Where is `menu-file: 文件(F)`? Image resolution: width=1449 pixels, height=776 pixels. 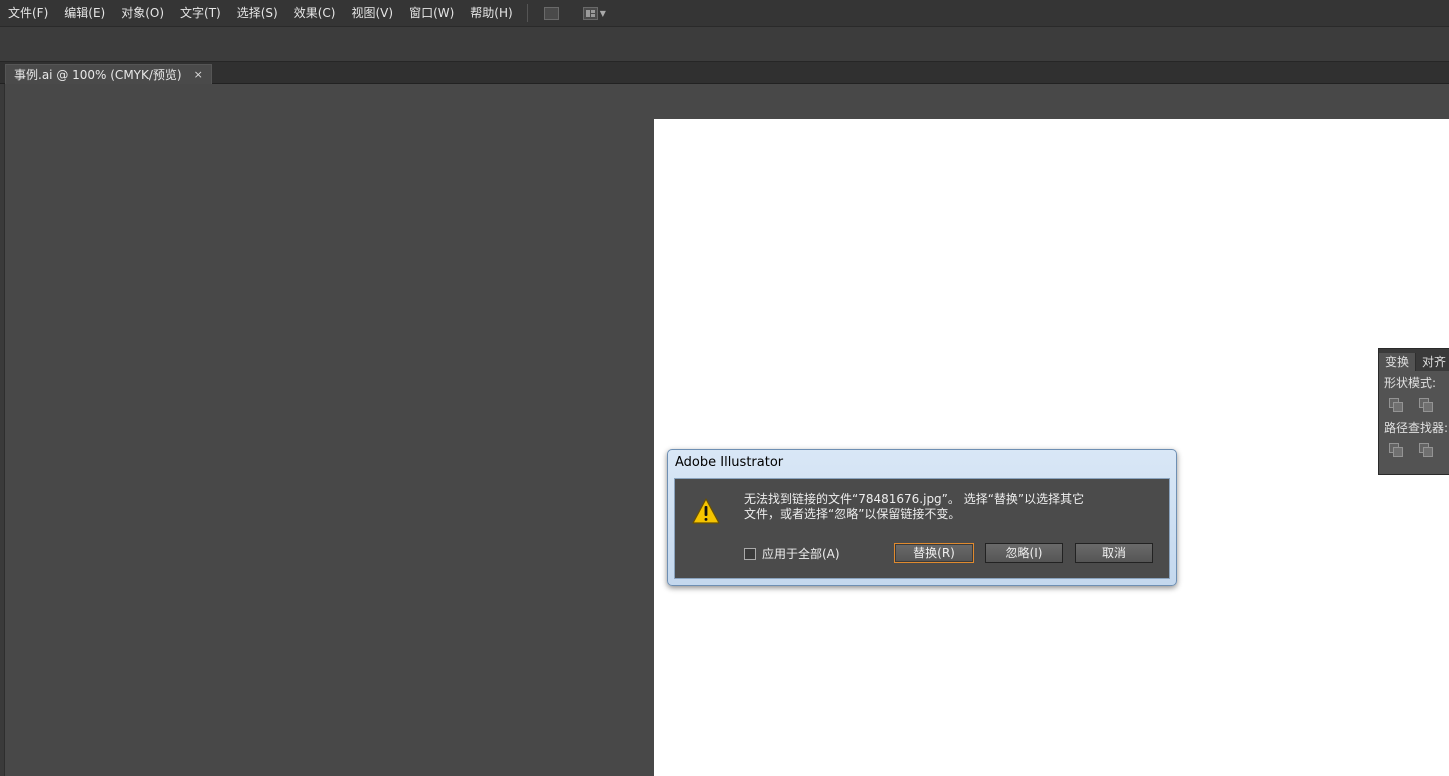
menu-file: 文件(F) is located at coordinates (28, 13).